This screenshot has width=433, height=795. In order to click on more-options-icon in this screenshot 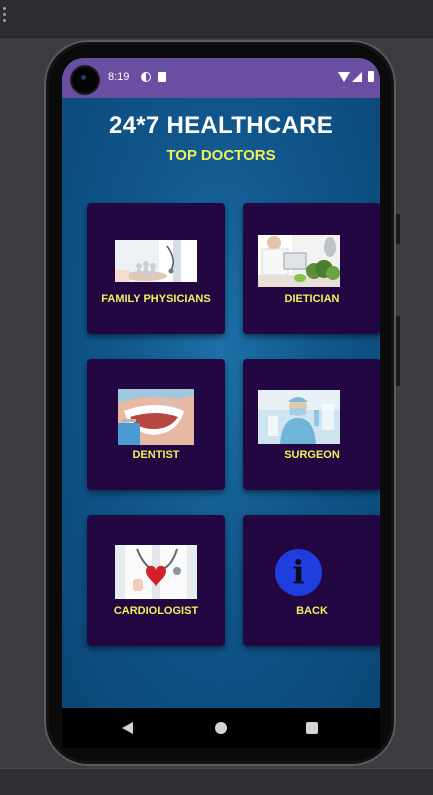, I will do `click(5, 16)`.